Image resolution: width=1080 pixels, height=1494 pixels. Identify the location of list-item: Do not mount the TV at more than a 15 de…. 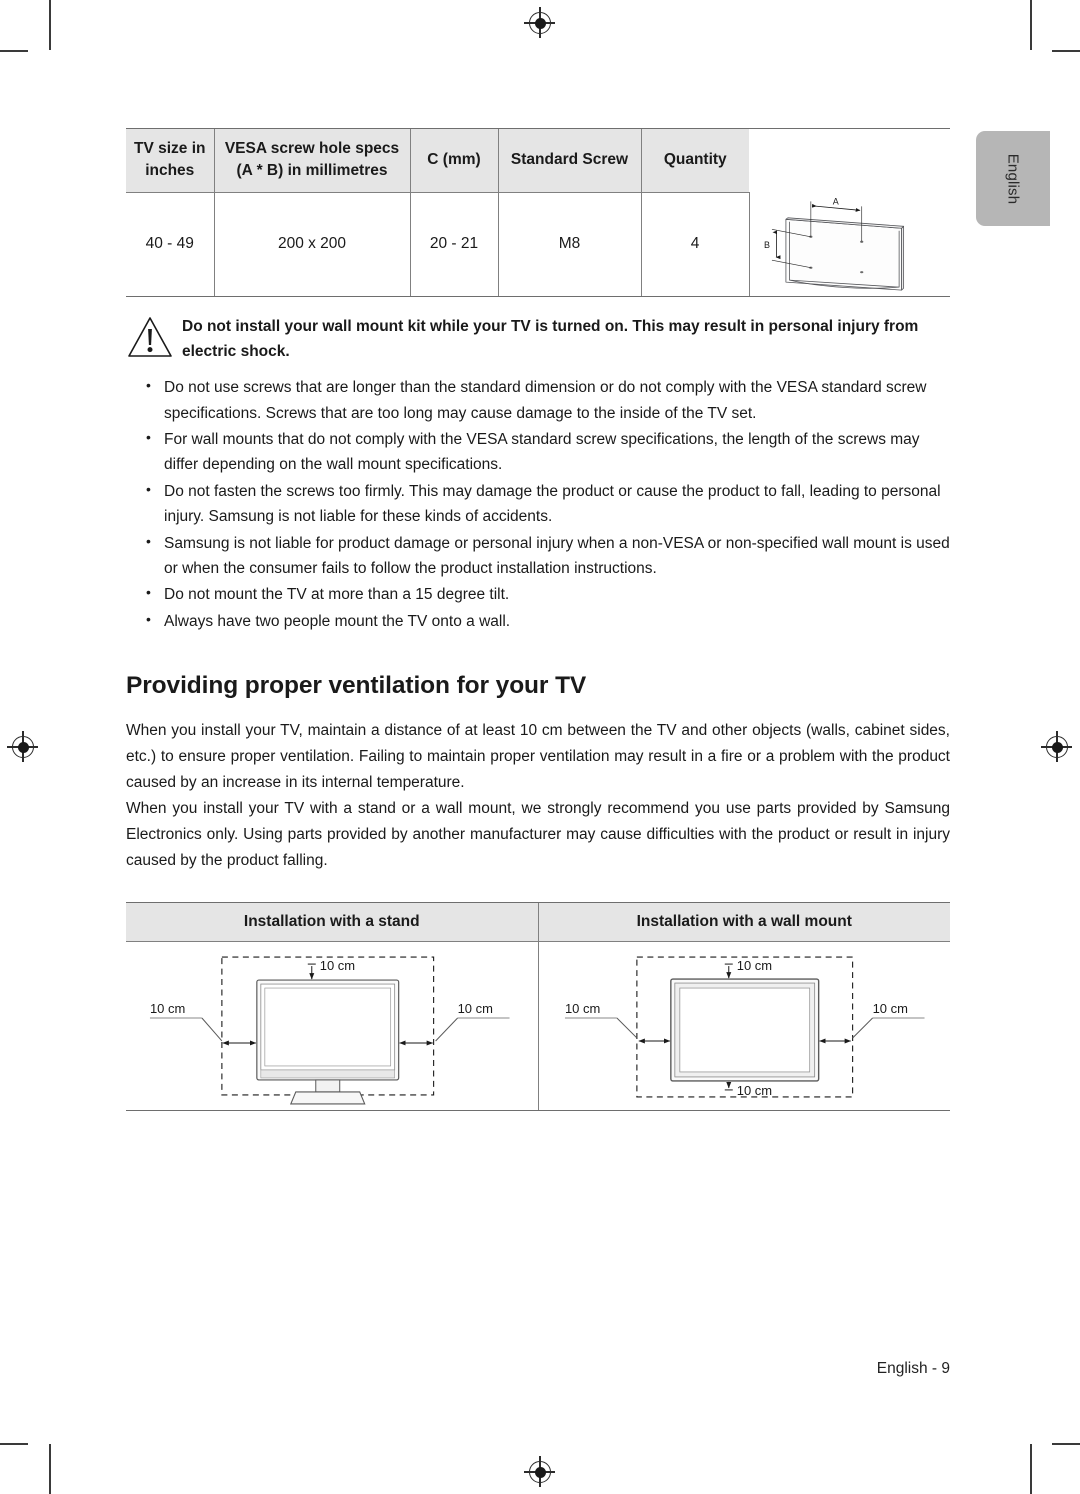
(546, 594).